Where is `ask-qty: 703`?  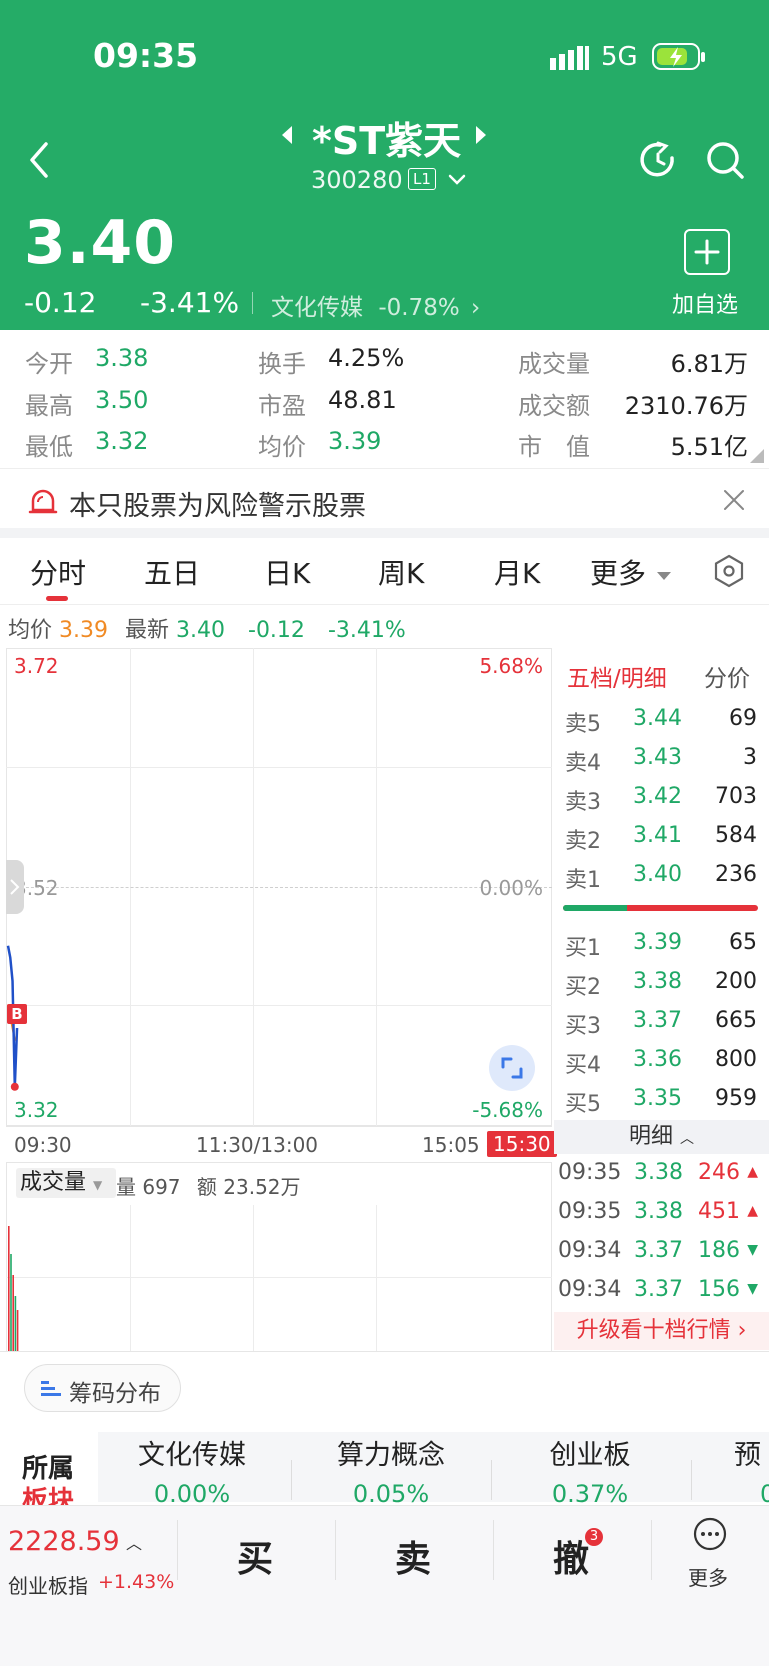
ask-qty: 703 is located at coordinates (736, 796).